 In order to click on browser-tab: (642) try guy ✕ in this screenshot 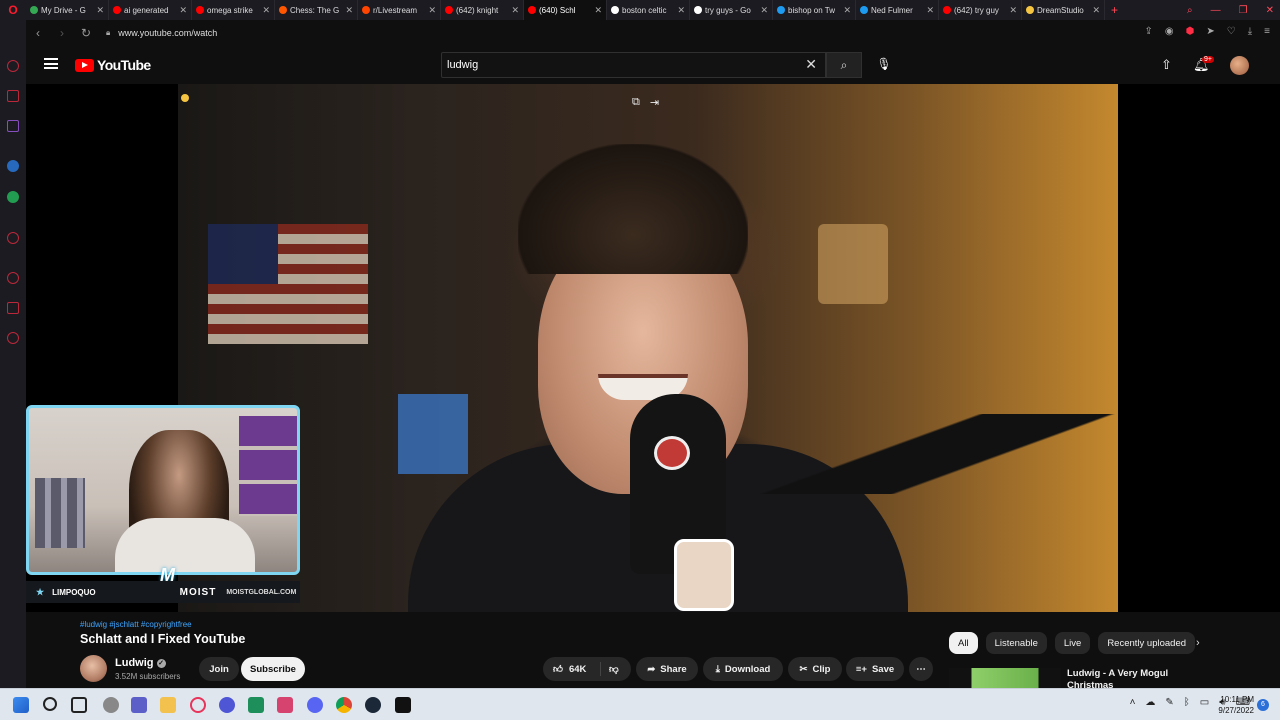, I will do `click(980, 10)`.